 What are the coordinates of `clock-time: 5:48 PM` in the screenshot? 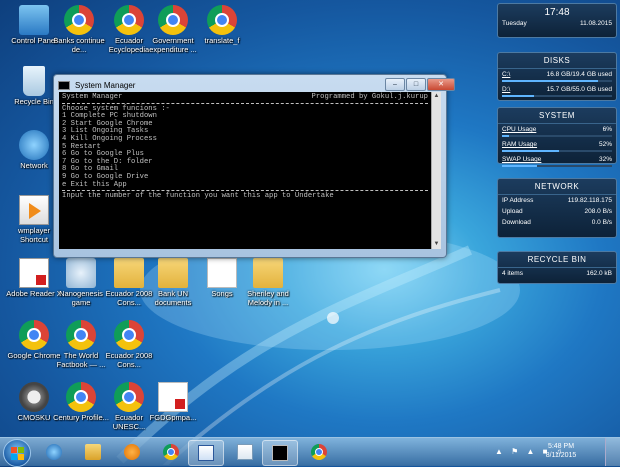 It's located at (561, 446).